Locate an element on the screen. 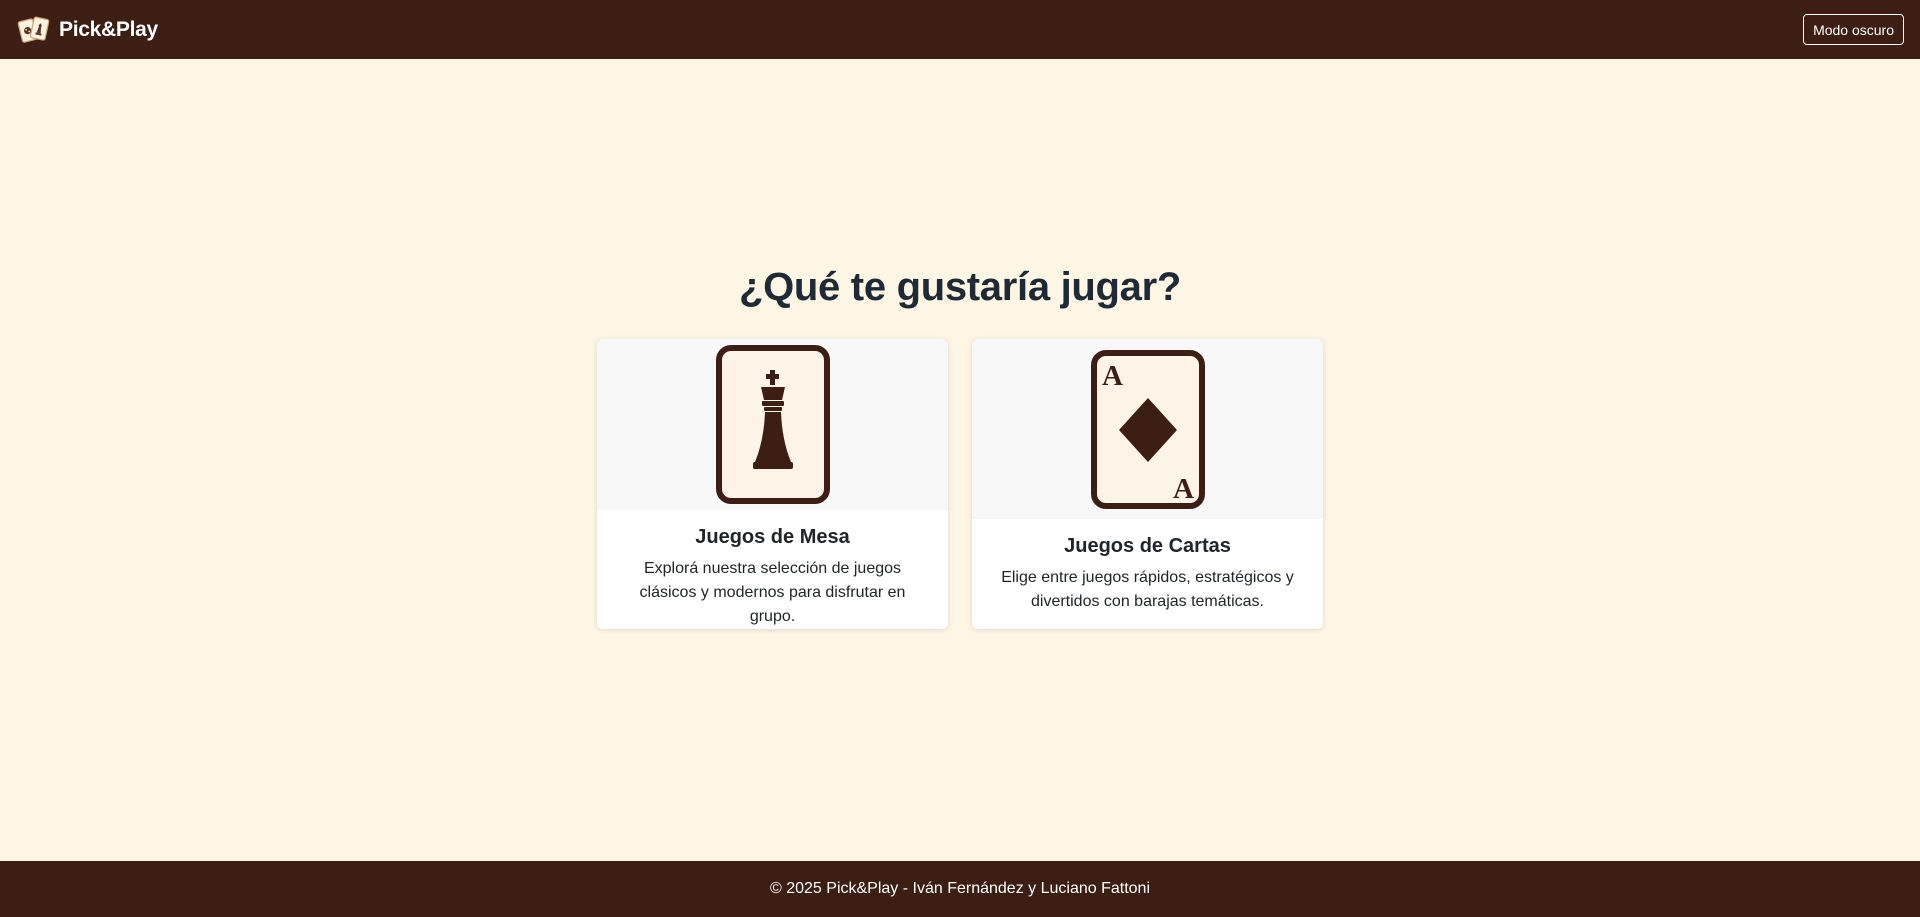 The image size is (1920, 917). card-image is located at coordinates (772, 424).